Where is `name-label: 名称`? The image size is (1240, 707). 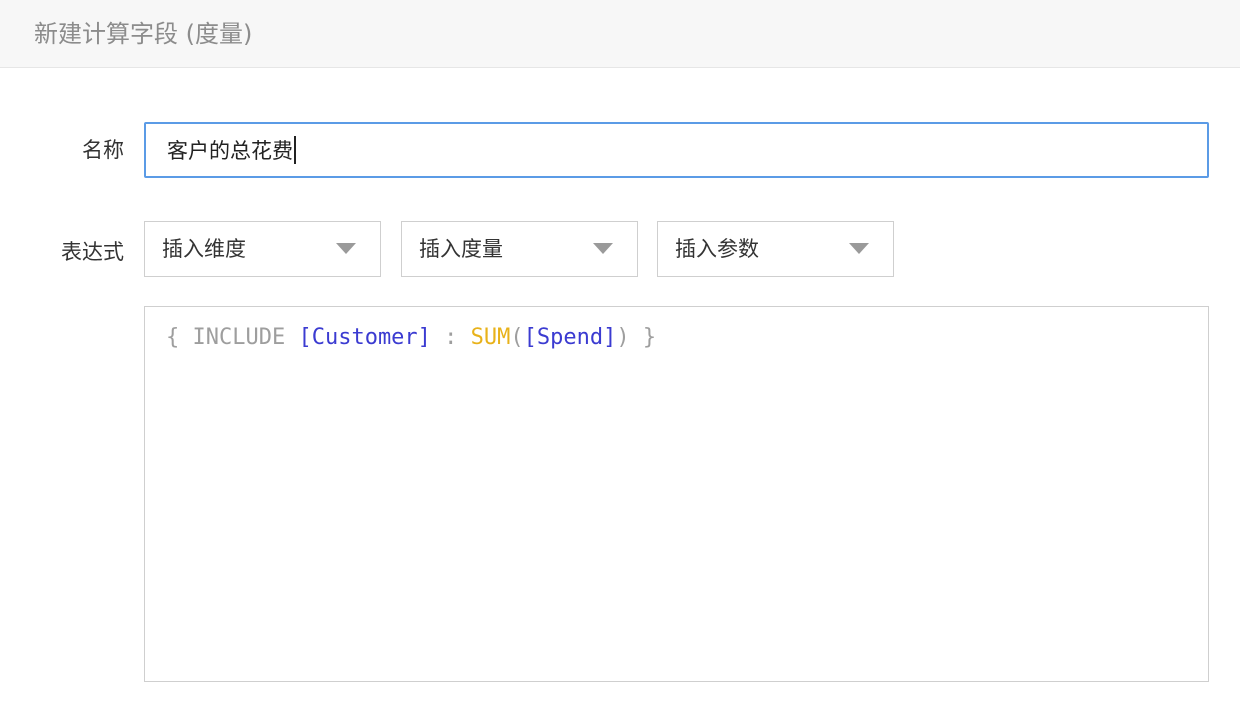
name-label: 名称 is located at coordinates (103, 150).